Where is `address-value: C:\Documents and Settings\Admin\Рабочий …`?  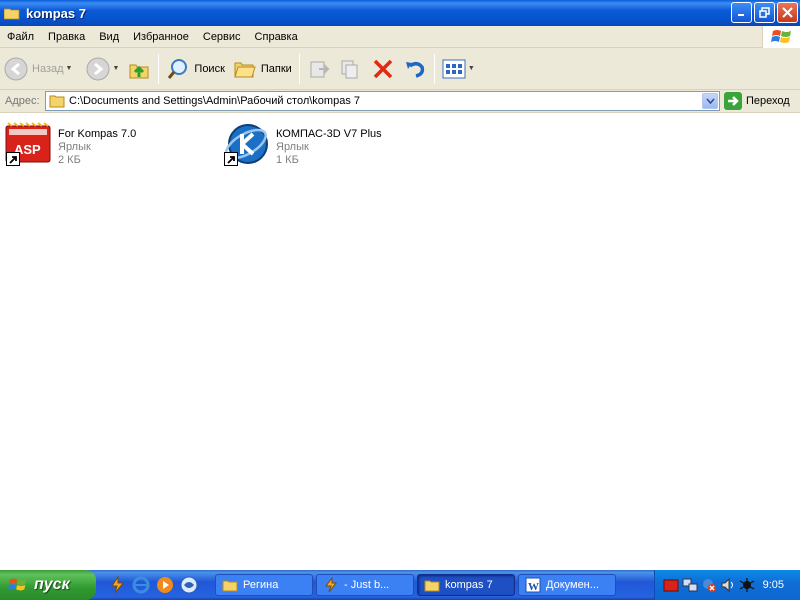 address-value: C:\Documents and Settings\Admin\Рабочий … is located at coordinates (214, 101).